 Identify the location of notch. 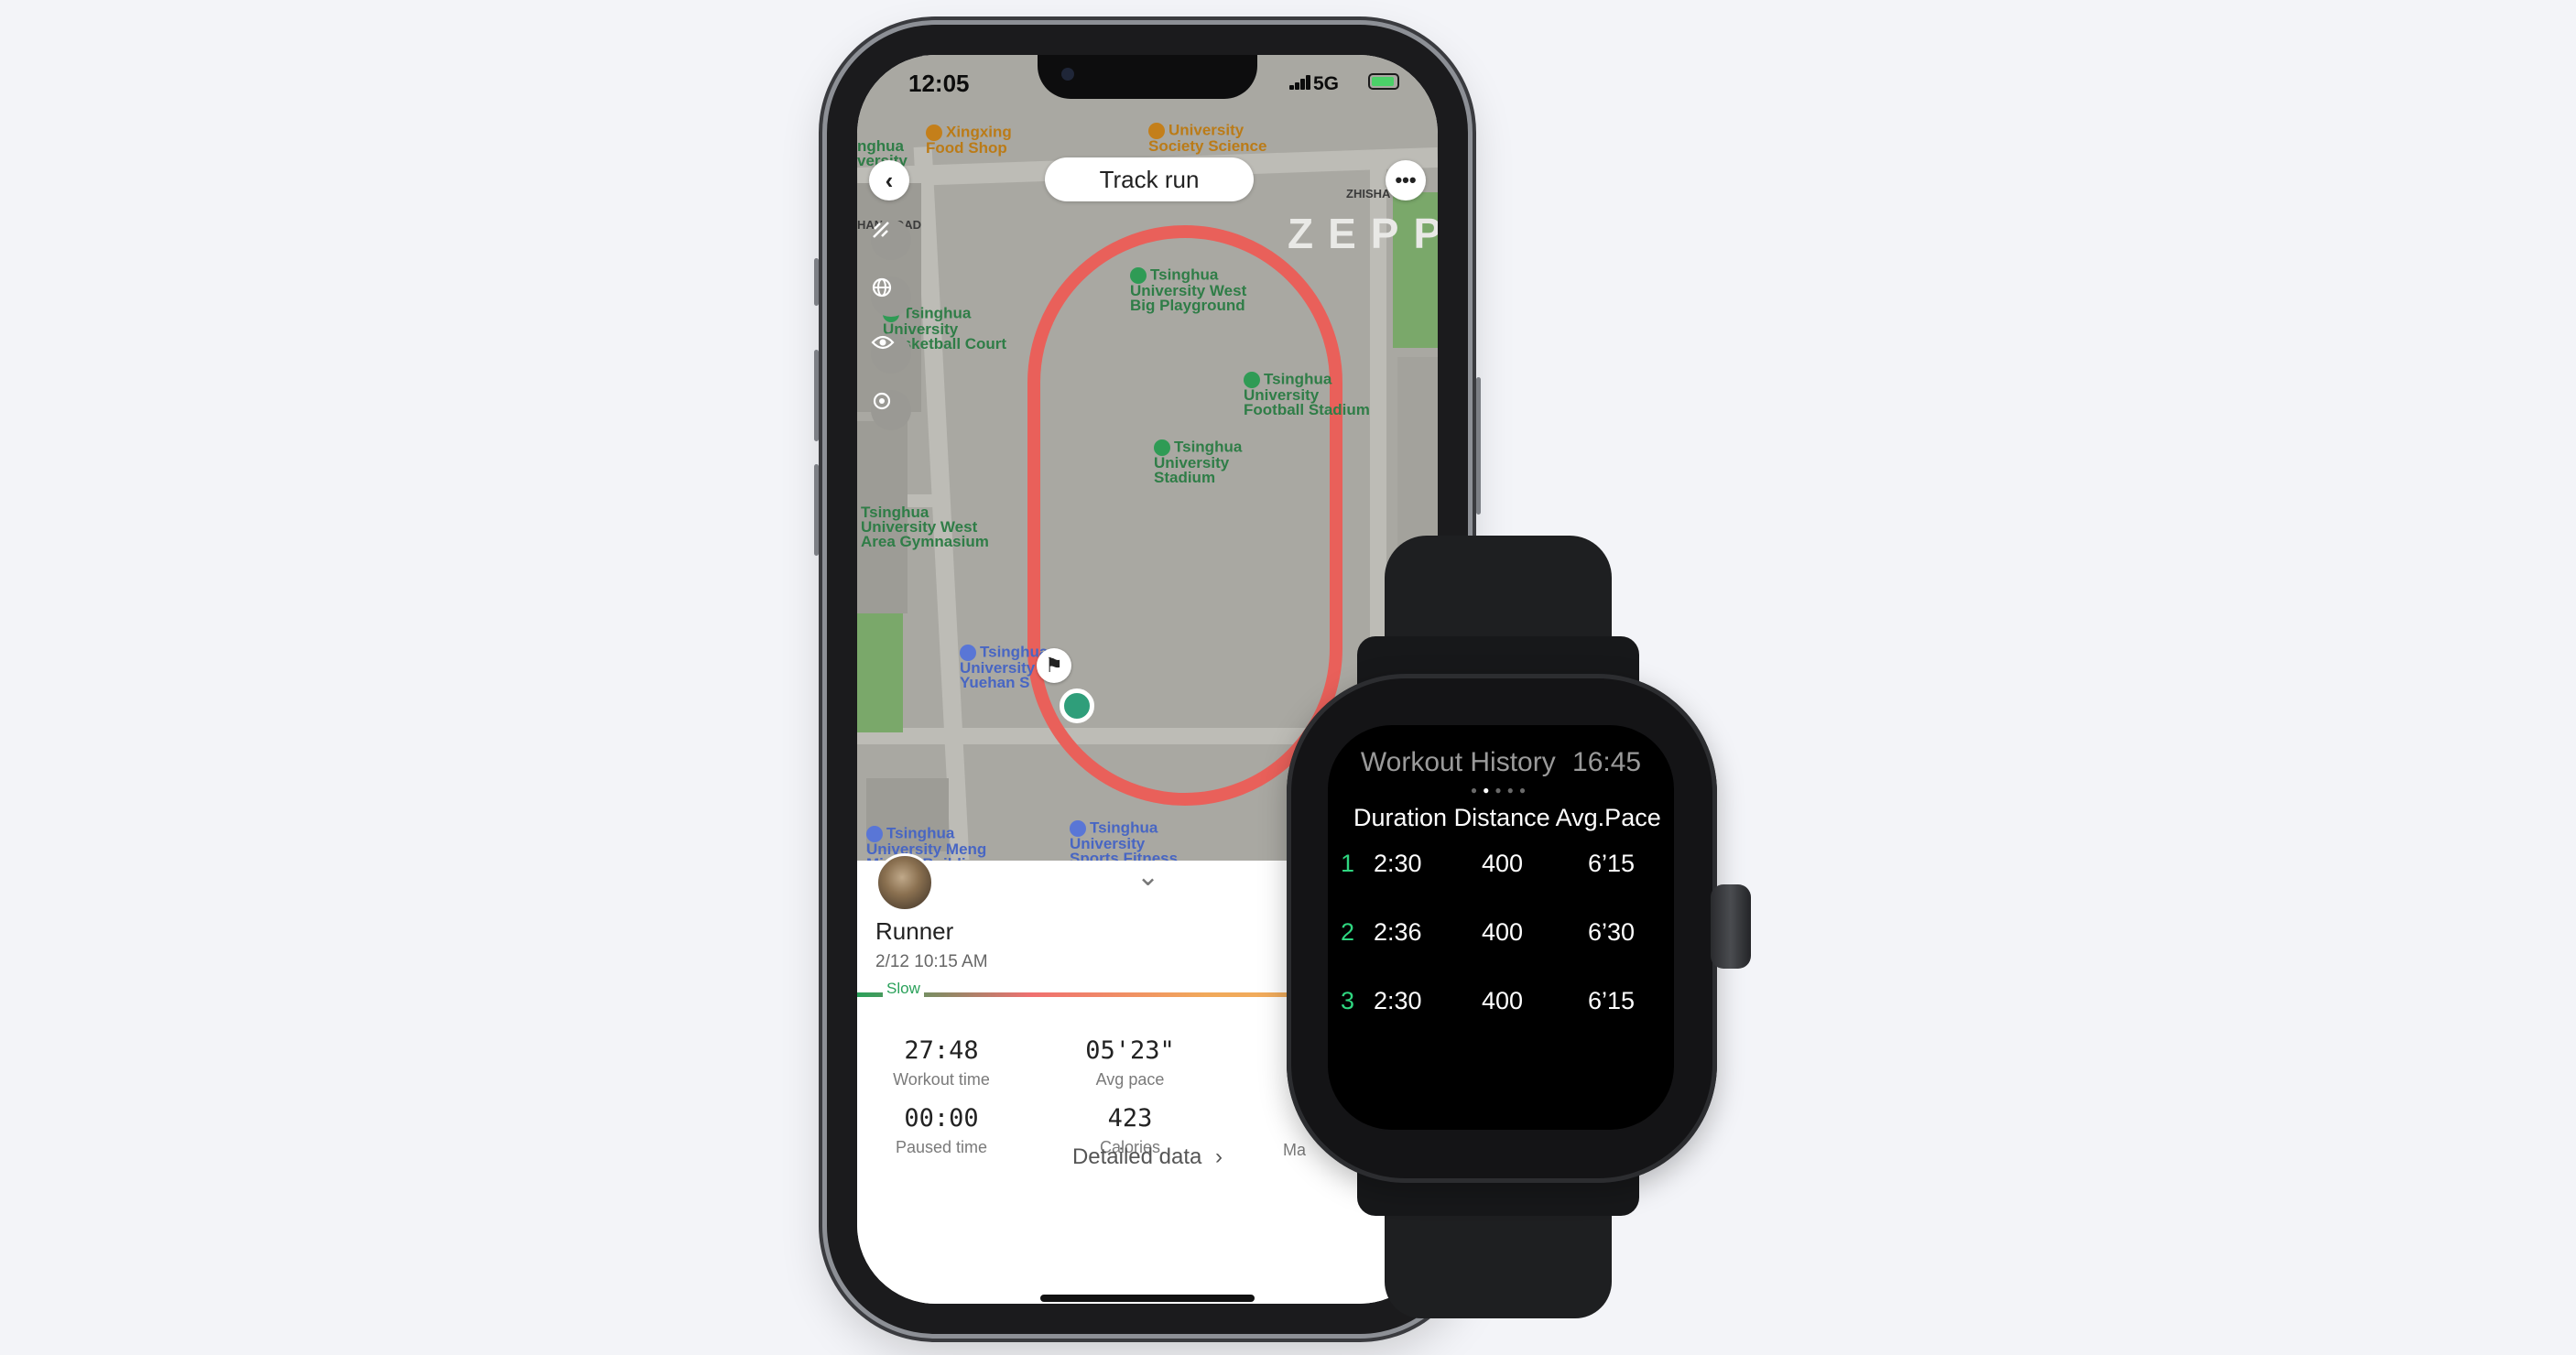
(1147, 77).